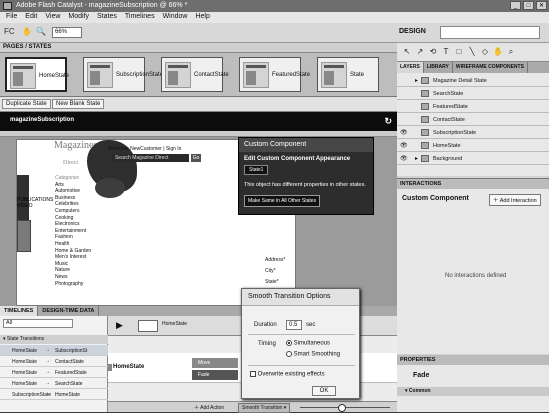 The image size is (549, 413). Describe the element at coordinates (52, 18) in the screenshot. I see `menu-view: View` at that location.